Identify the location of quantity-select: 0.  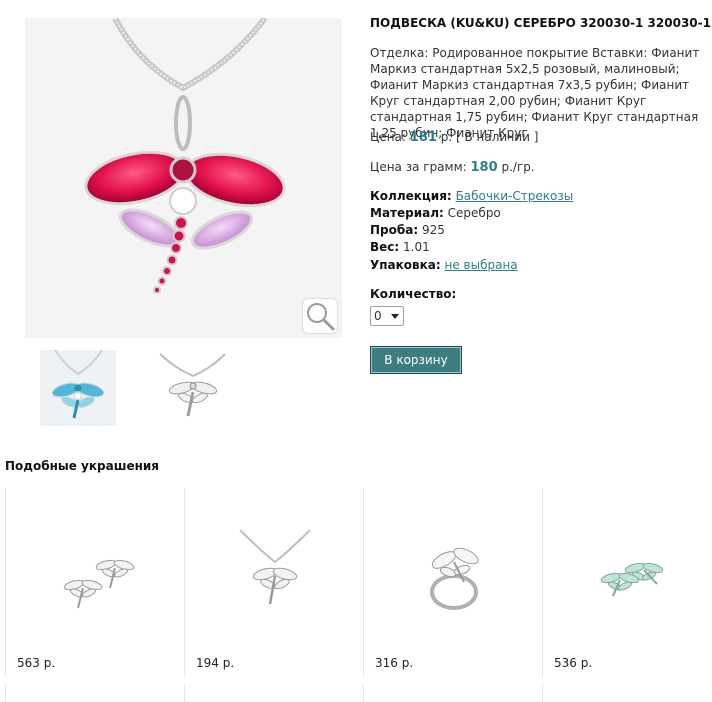
(387, 316).